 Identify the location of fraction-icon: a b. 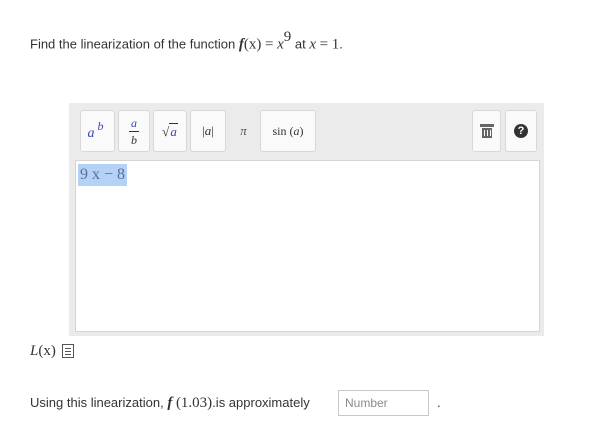
(134, 131).